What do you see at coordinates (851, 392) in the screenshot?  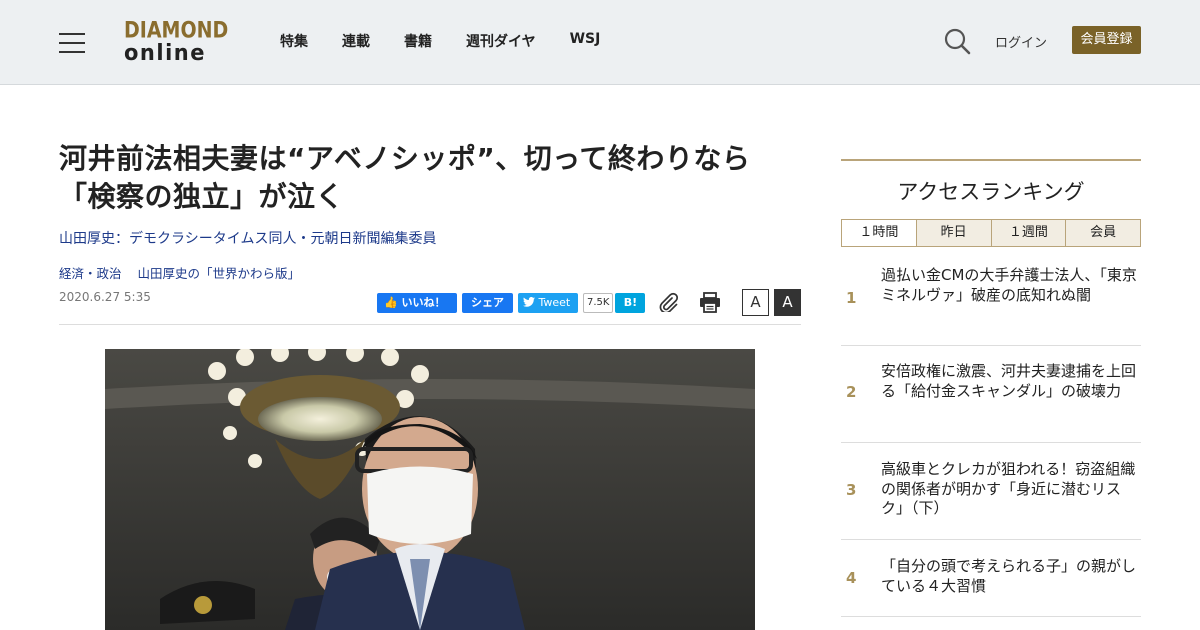 I see `rank-number: 2` at bounding box center [851, 392].